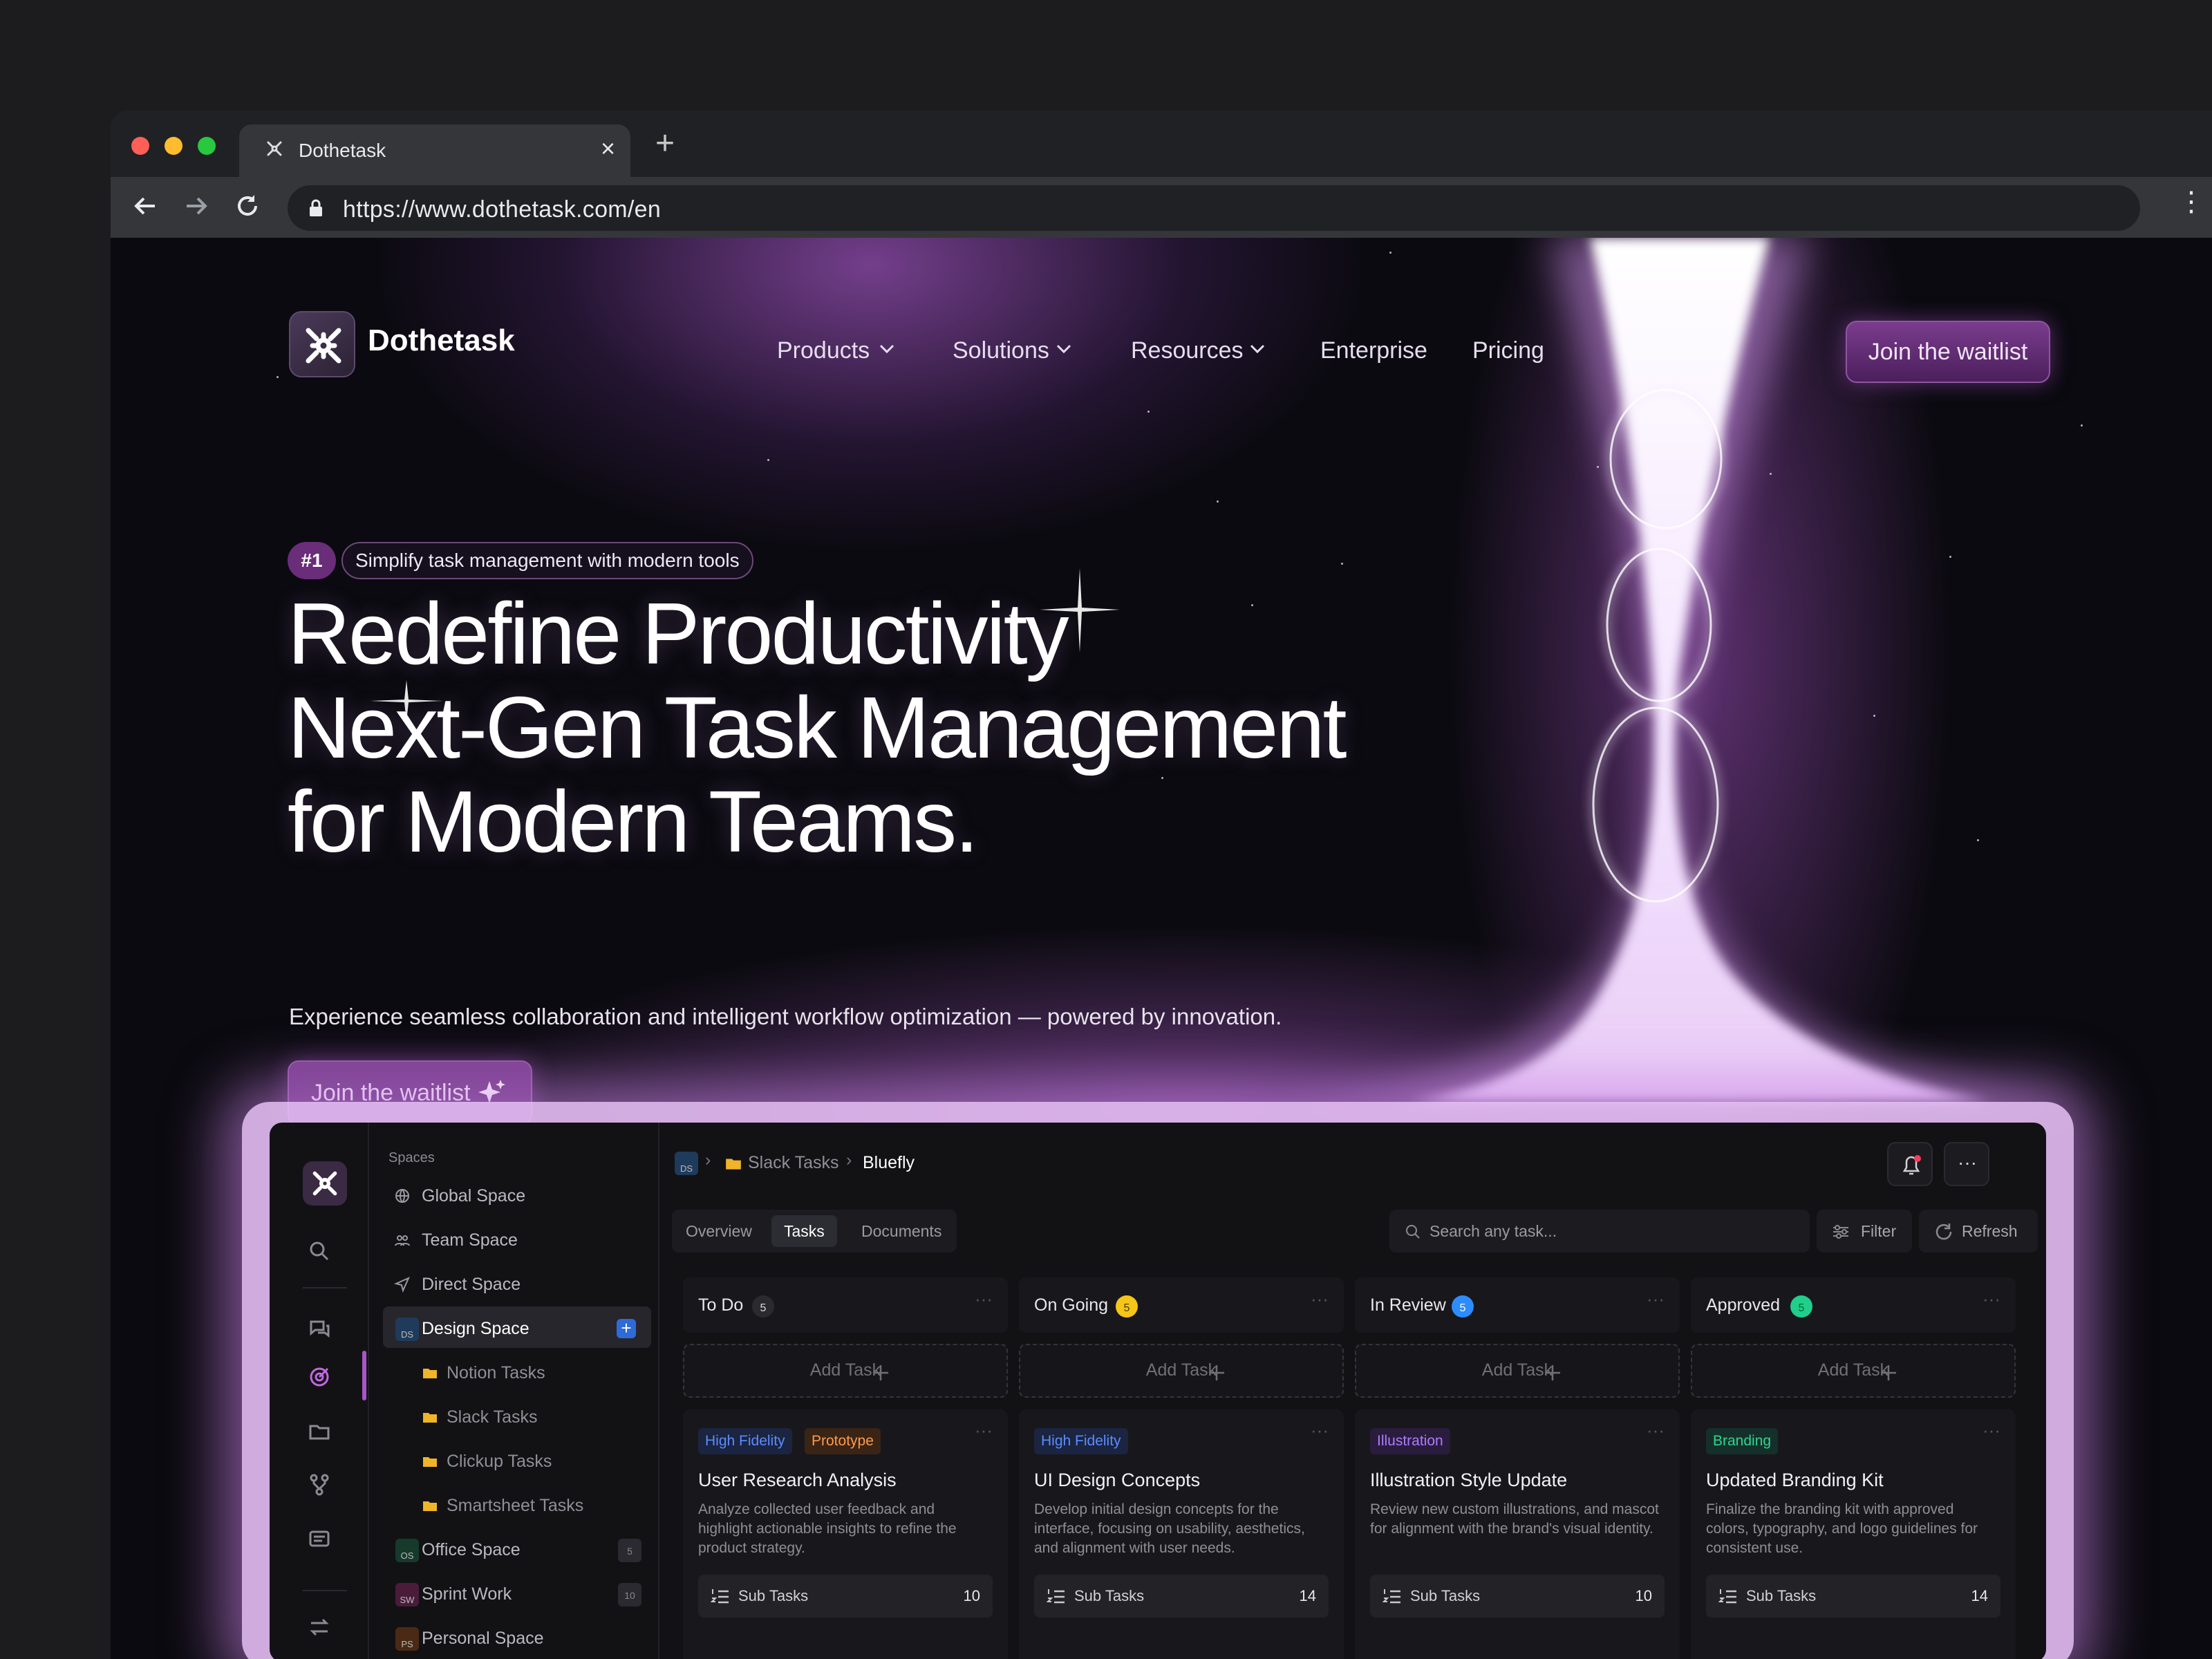 This screenshot has height=1659, width=2212. Describe the element at coordinates (1990, 1231) in the screenshot. I see `refresh-label: Refresh` at that location.